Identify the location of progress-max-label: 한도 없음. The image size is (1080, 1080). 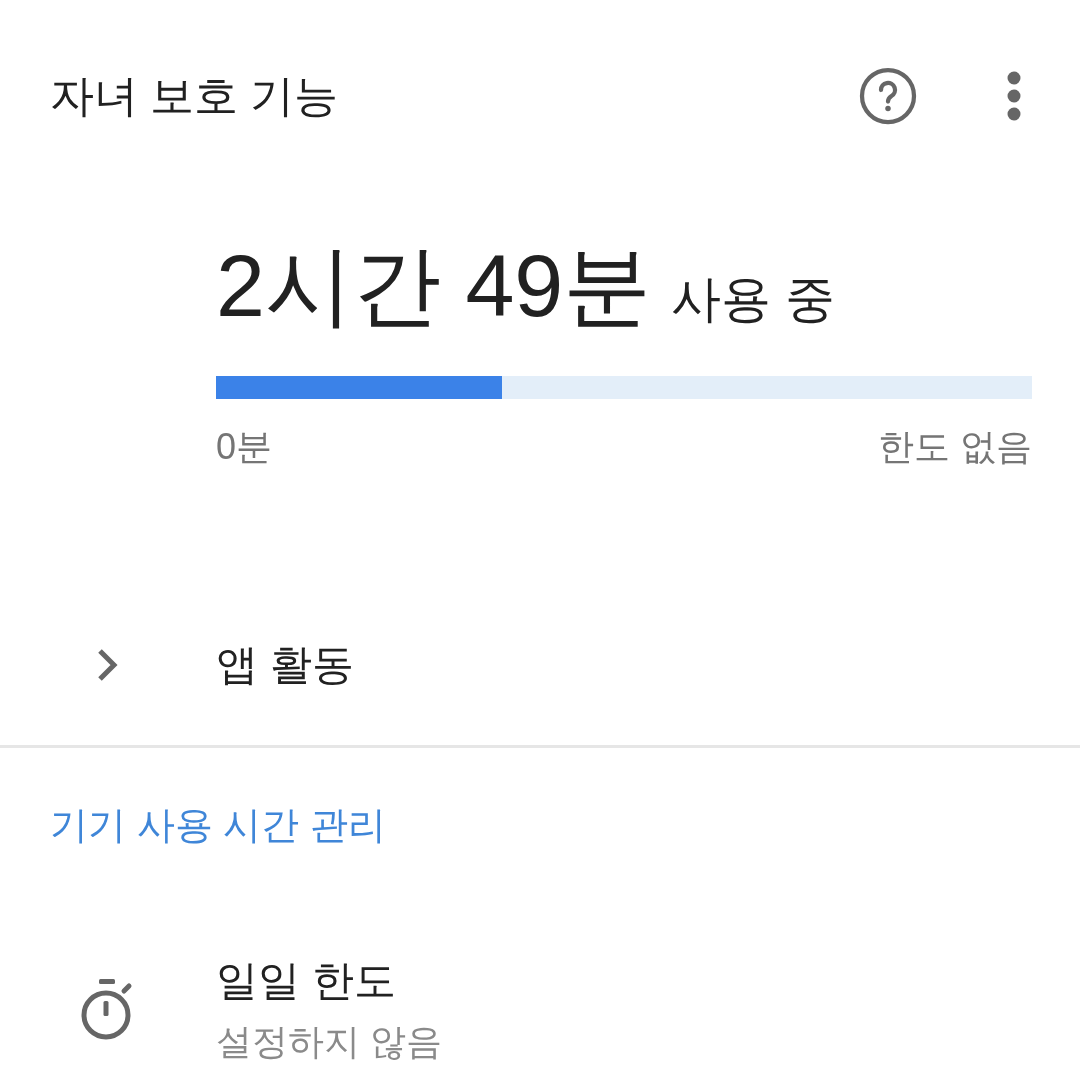
(955, 447).